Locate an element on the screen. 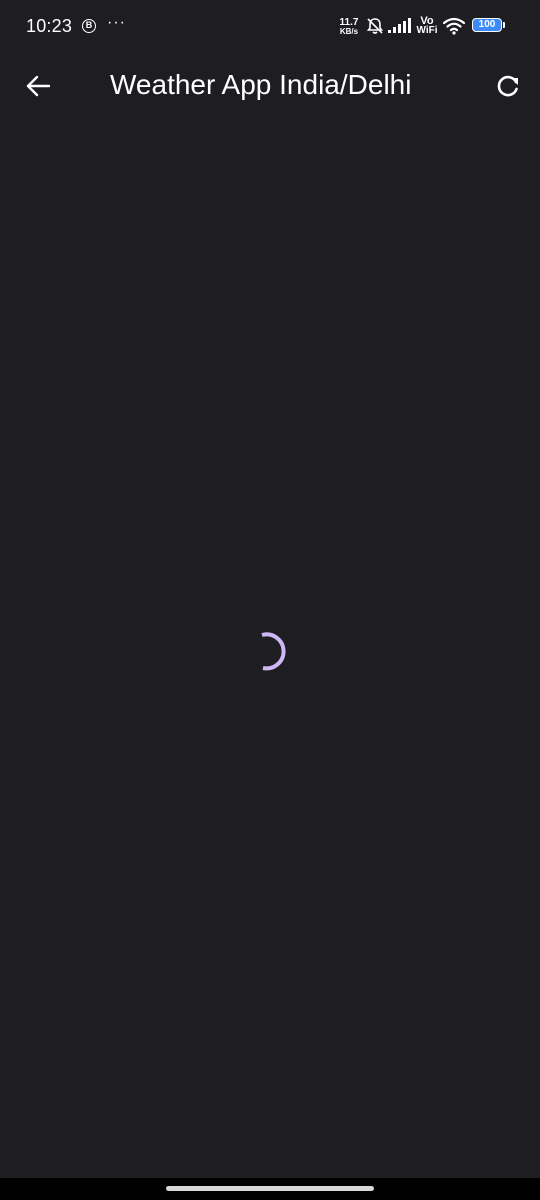  home-indicator is located at coordinates (270, 1188).